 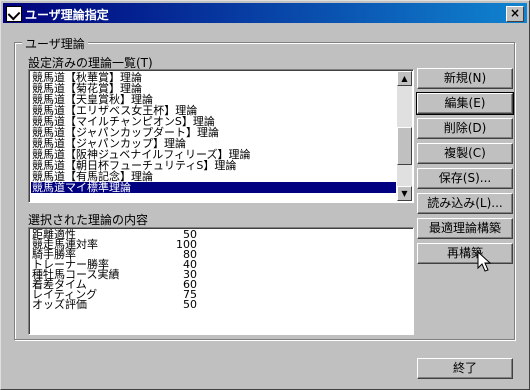 What do you see at coordinates (404, 146) in the screenshot?
I see `scroll-thumb` at bounding box center [404, 146].